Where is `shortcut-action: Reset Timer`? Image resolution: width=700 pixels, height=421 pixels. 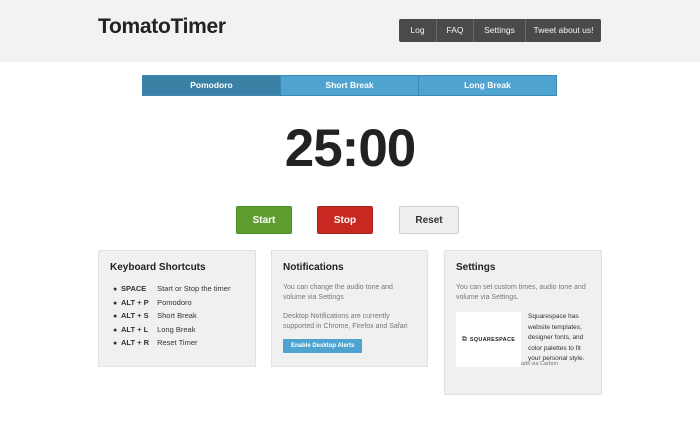
shortcut-action: Reset Timer is located at coordinates (177, 342).